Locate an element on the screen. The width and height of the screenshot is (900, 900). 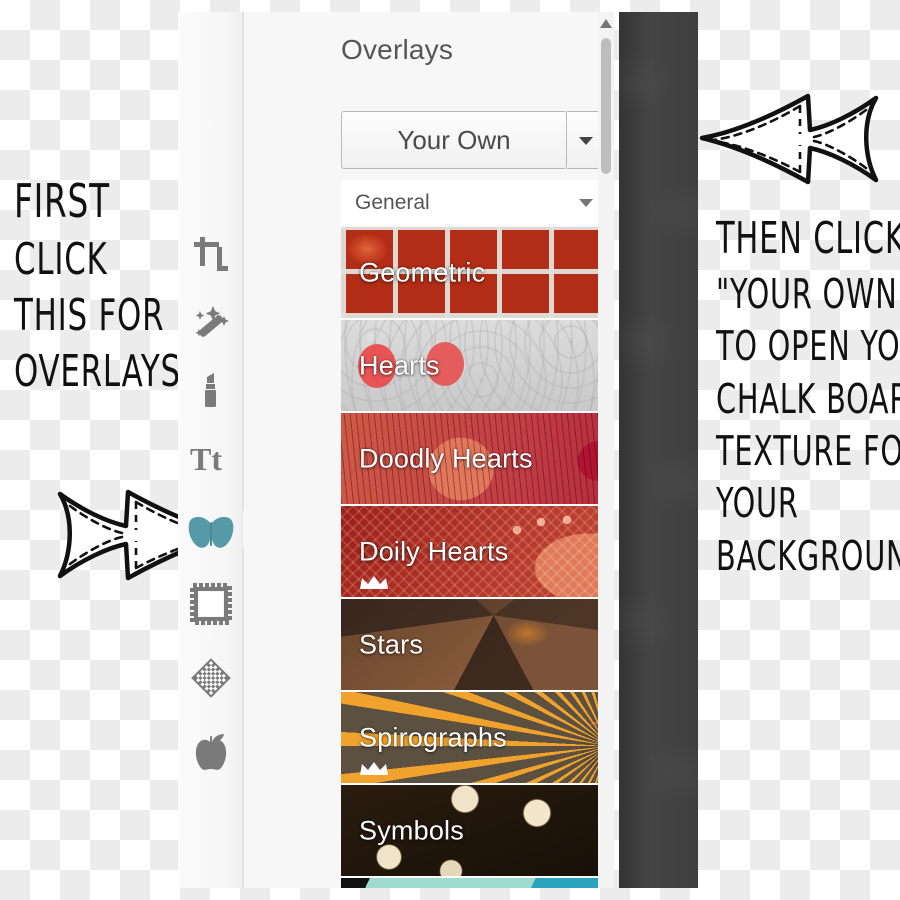
annotation-line: First is located at coordinates (62, 201).